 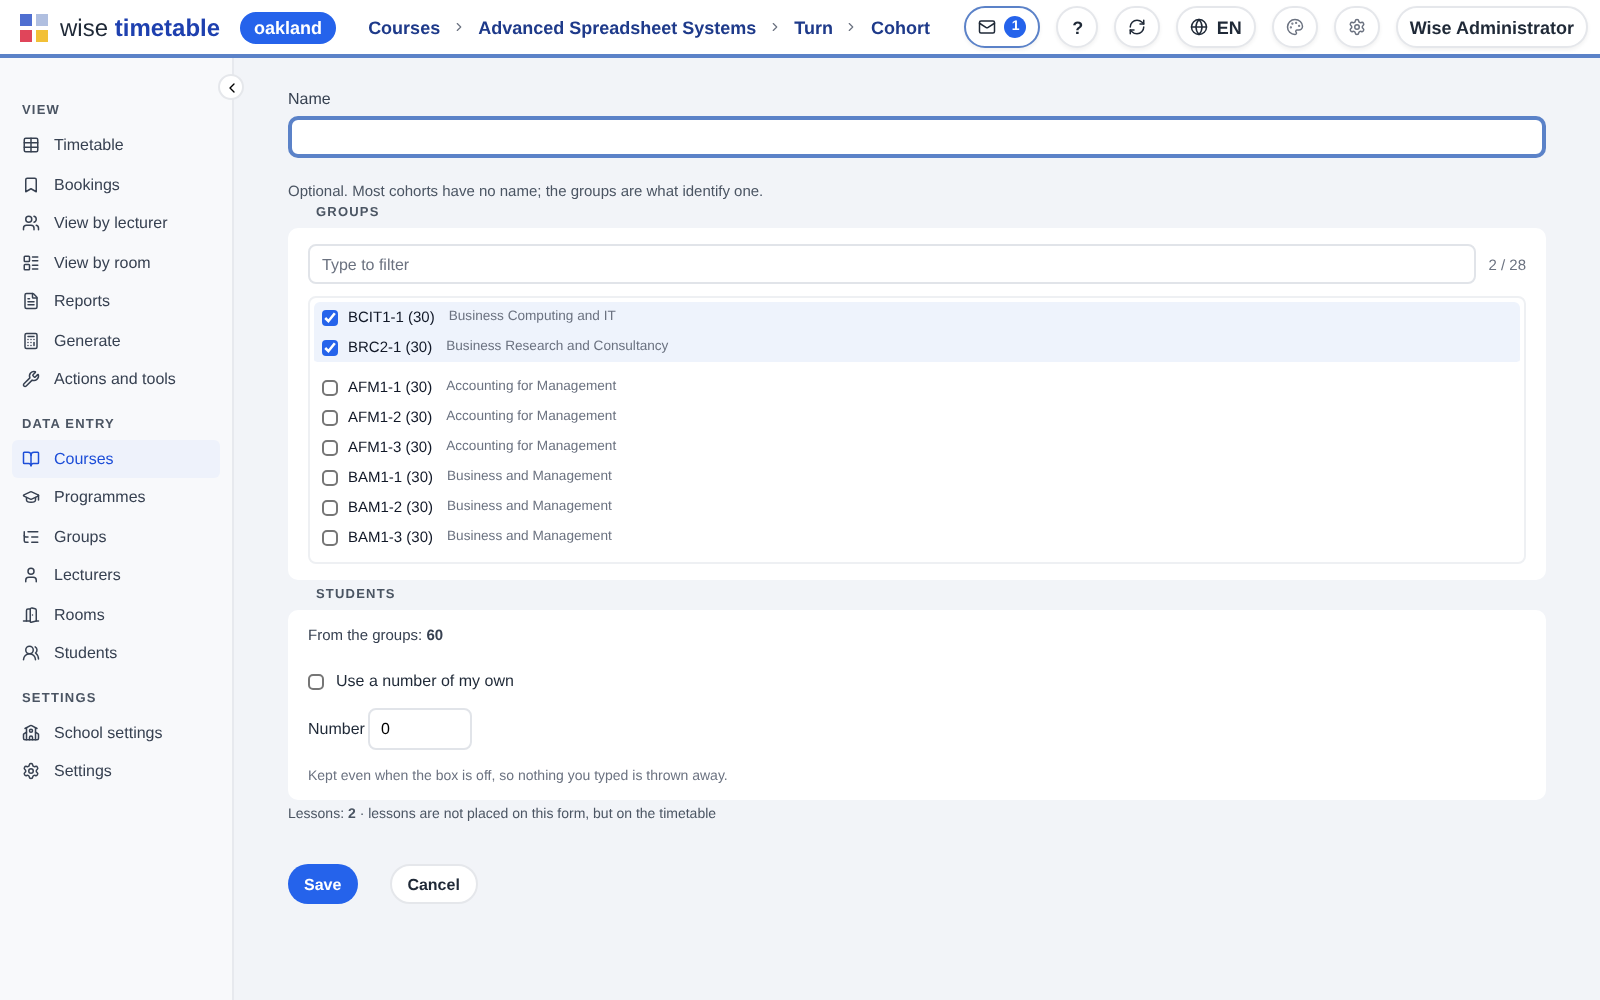 I want to click on sidebar-item: Bookings, so click(x=116, y=184).